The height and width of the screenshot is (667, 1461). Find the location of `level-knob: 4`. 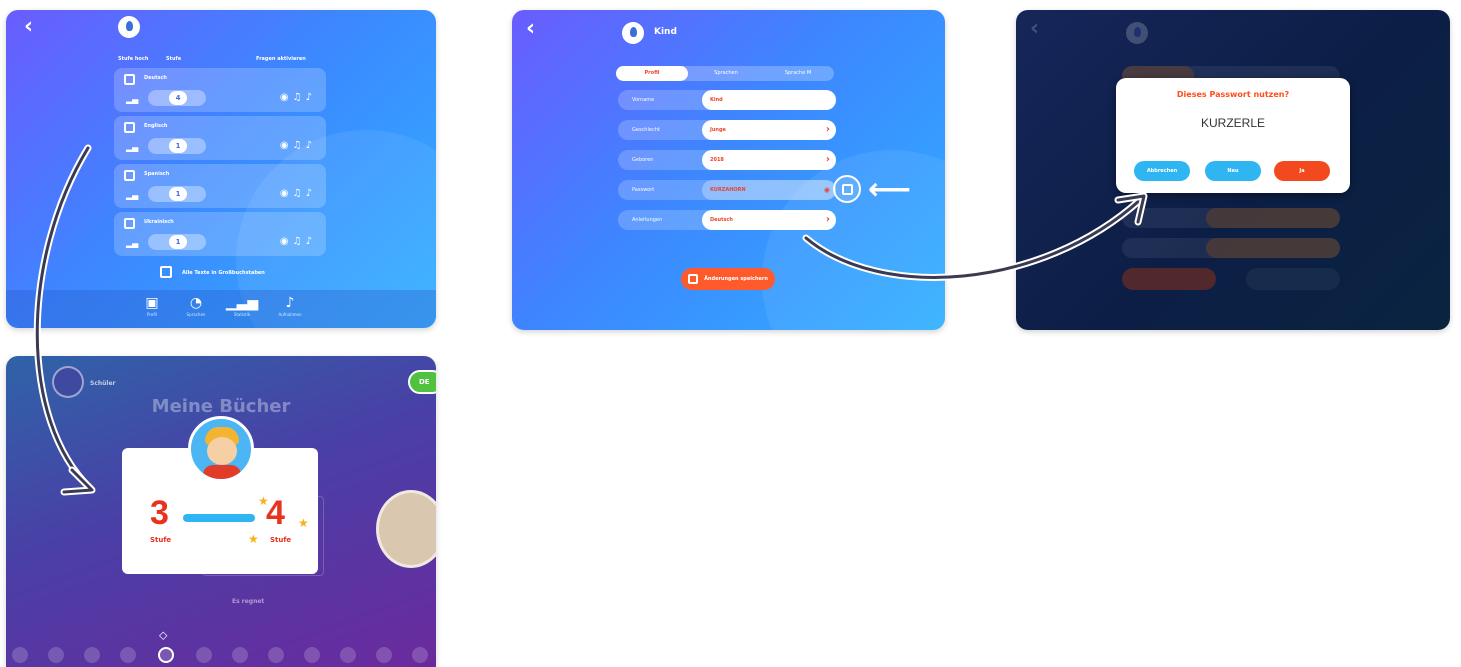

level-knob: 4 is located at coordinates (178, 98).